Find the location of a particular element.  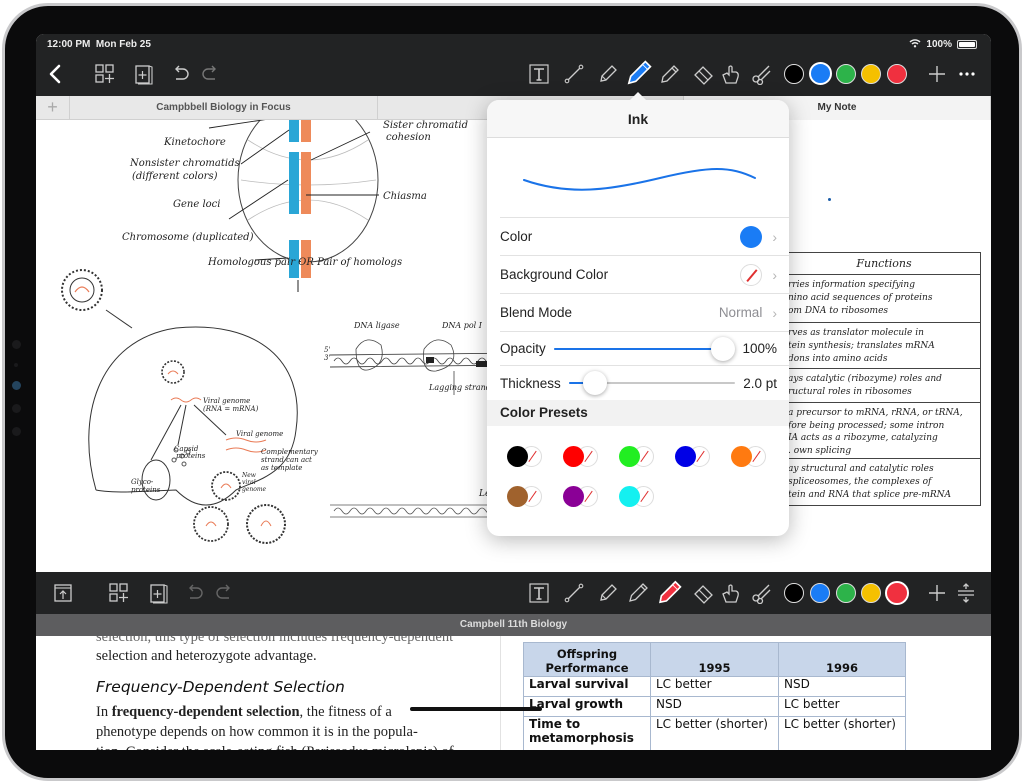

background-color-row: Background Color › is located at coordinates (644, 275).